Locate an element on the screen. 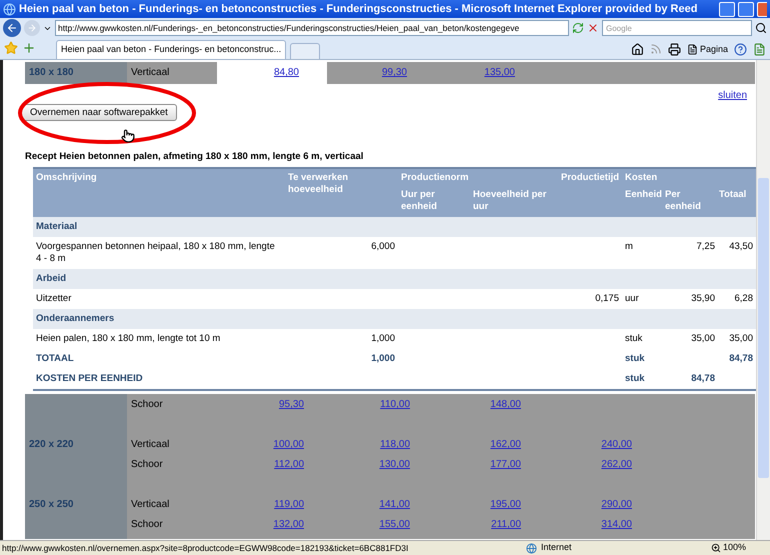 Image resolution: width=770 pixels, height=555 pixels. size-label: 220 x 220 is located at coordinates (51, 444).